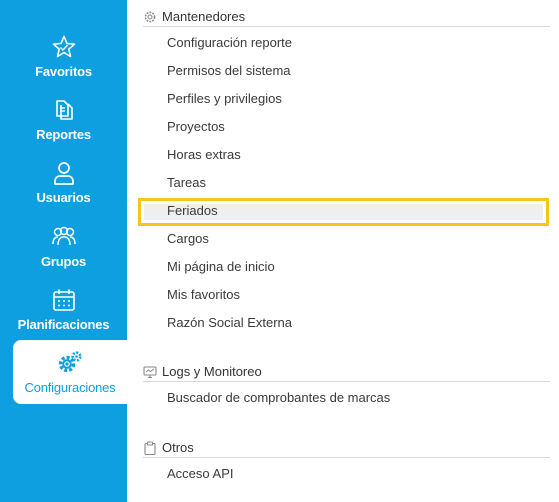  I want to click on section-header-logs: Logs y Monitoreo, so click(346, 372).